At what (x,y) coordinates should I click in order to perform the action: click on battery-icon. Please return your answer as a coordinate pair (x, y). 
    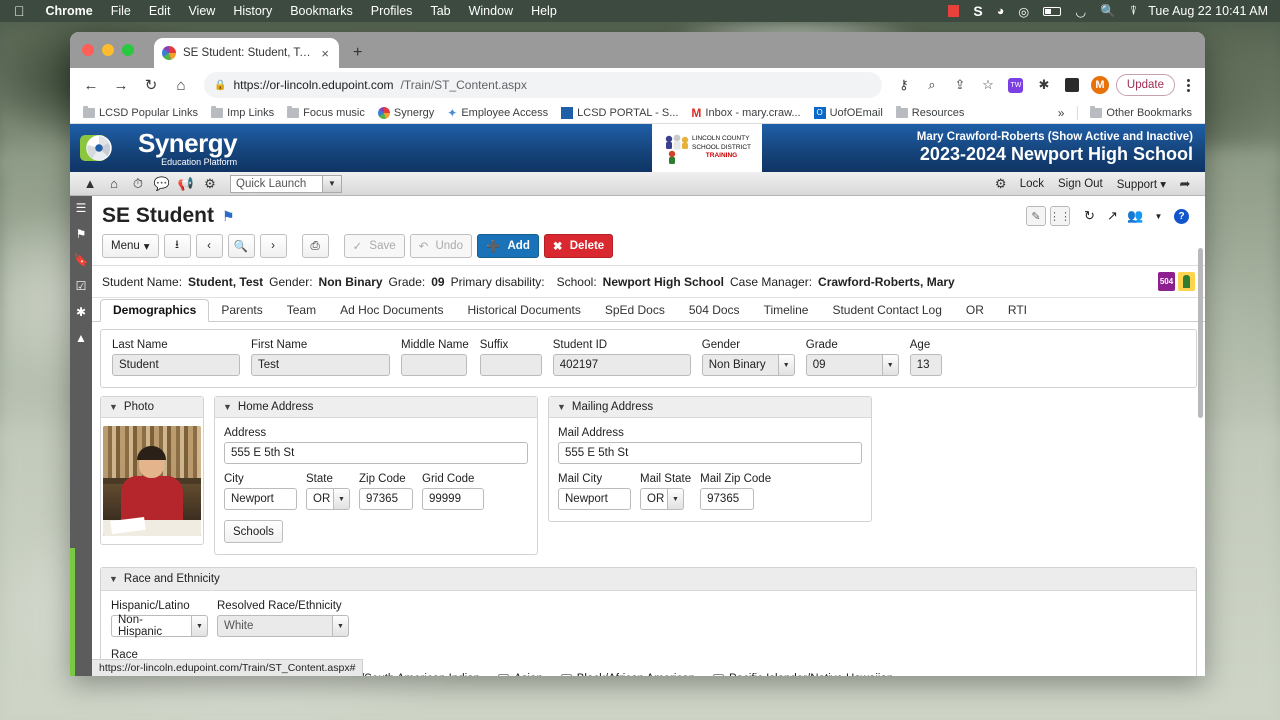
    Looking at the image, I should click on (1052, 11).